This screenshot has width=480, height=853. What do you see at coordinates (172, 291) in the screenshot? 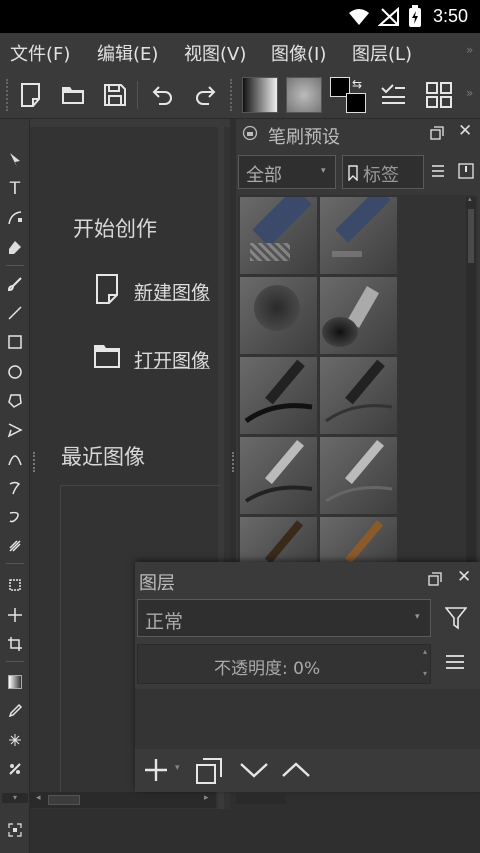
I see `new-image-link: 新建图像` at bounding box center [172, 291].